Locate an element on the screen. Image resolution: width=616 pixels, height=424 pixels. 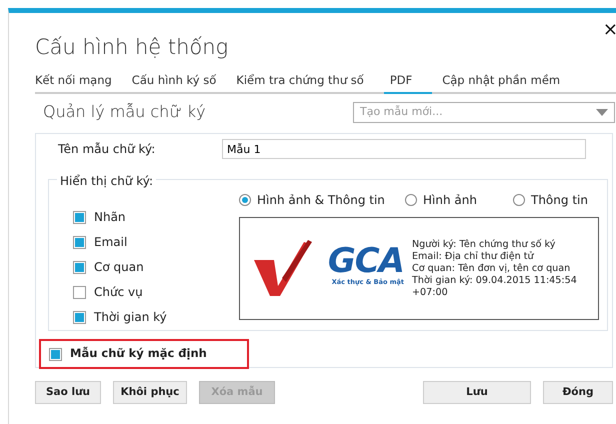
checkbox-label: Mẫu chữ ký mặc định is located at coordinates (138, 353).